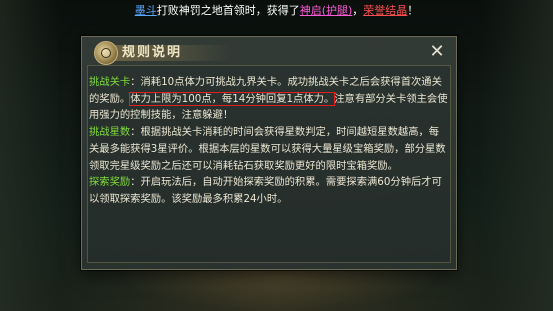  I want to click on backdrop-right-shade, so click(518, 155).